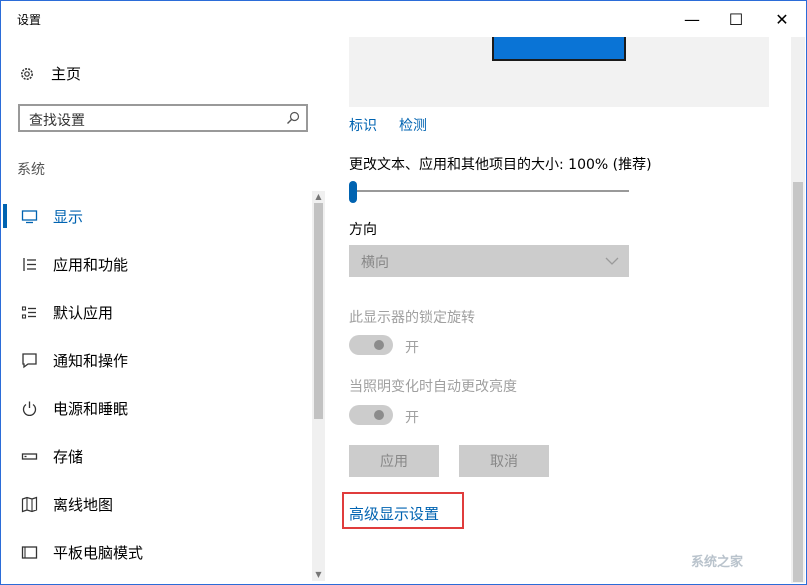 The image size is (807, 585). I want to click on search-placeholder: 查找设置, so click(57, 121).